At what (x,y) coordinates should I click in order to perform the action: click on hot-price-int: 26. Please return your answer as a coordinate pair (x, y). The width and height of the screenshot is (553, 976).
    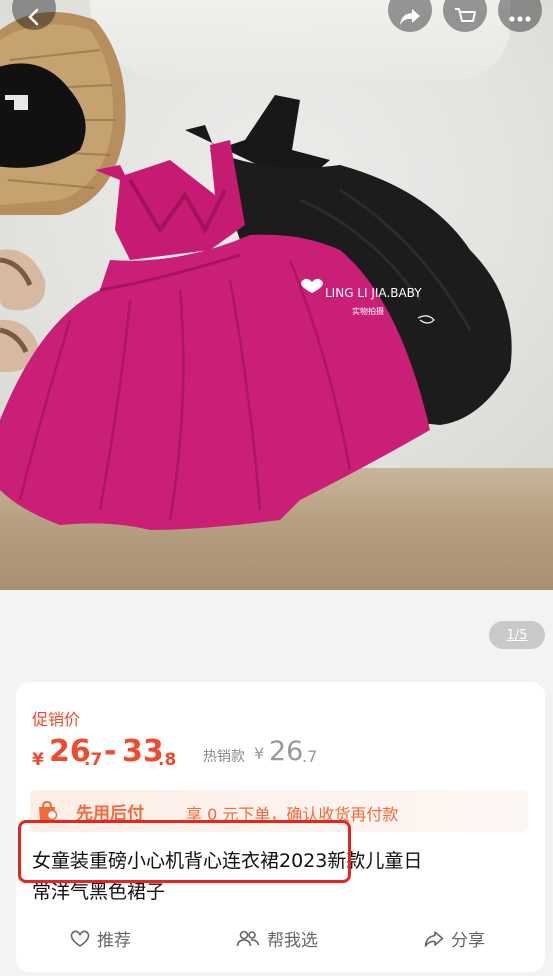
    Looking at the image, I should click on (286, 751).